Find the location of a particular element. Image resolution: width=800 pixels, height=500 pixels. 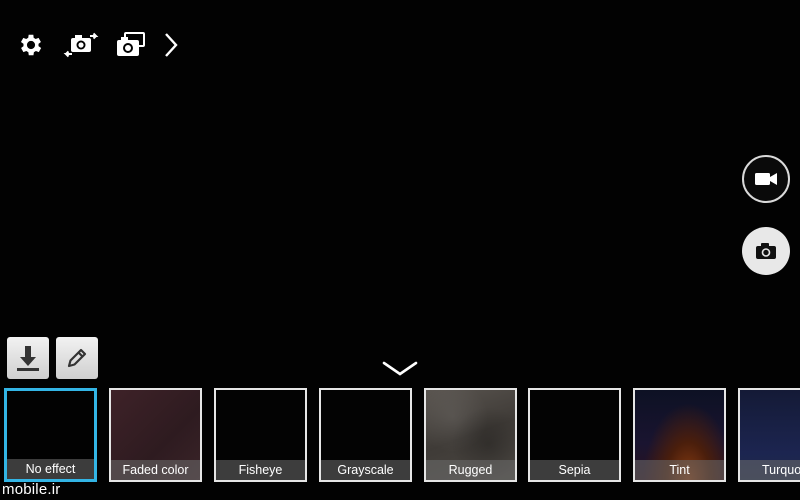

dual-camera-button is located at coordinates (131, 45).